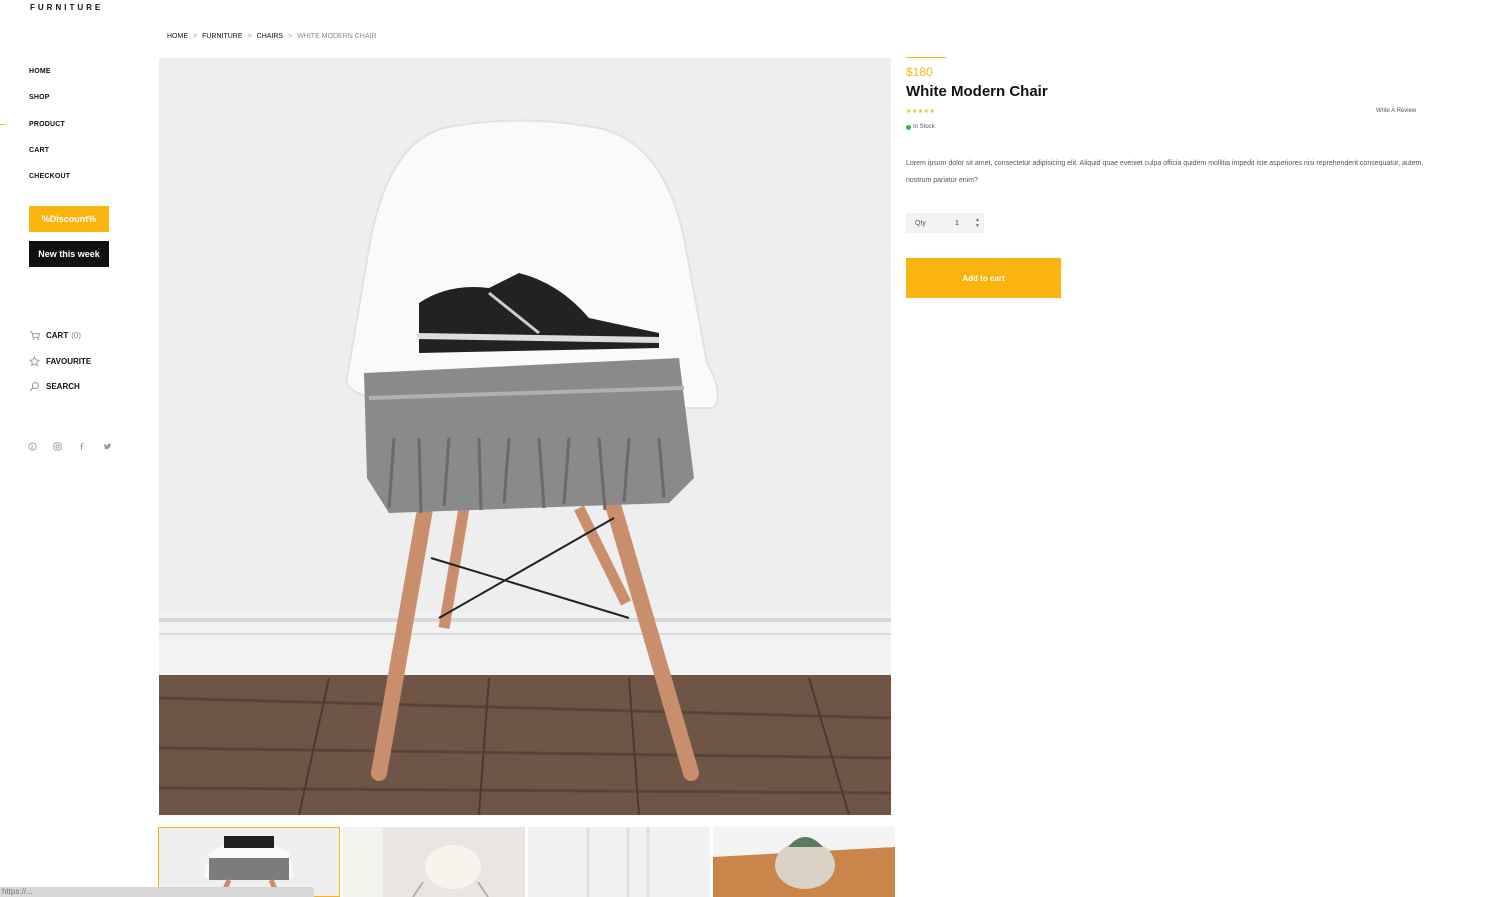 This screenshot has width=1493, height=897. I want to click on product-price: $180, so click(919, 72).